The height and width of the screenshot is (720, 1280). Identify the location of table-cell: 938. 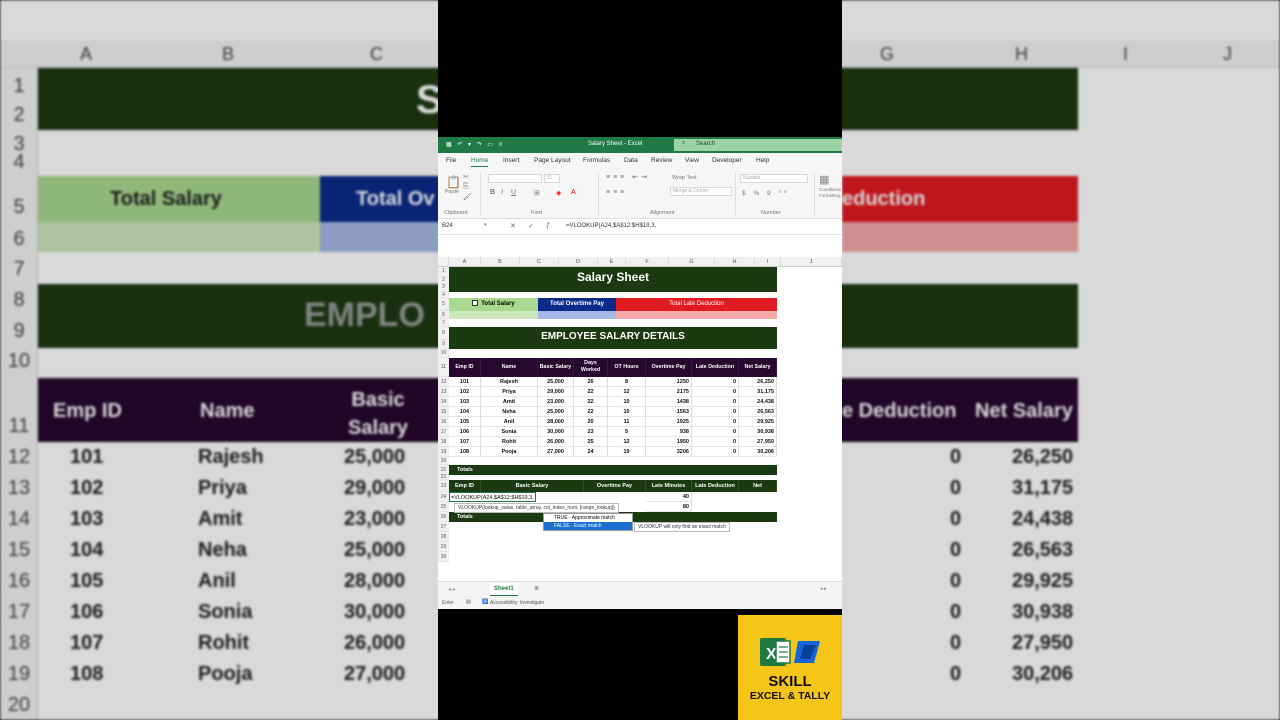
(669, 431).